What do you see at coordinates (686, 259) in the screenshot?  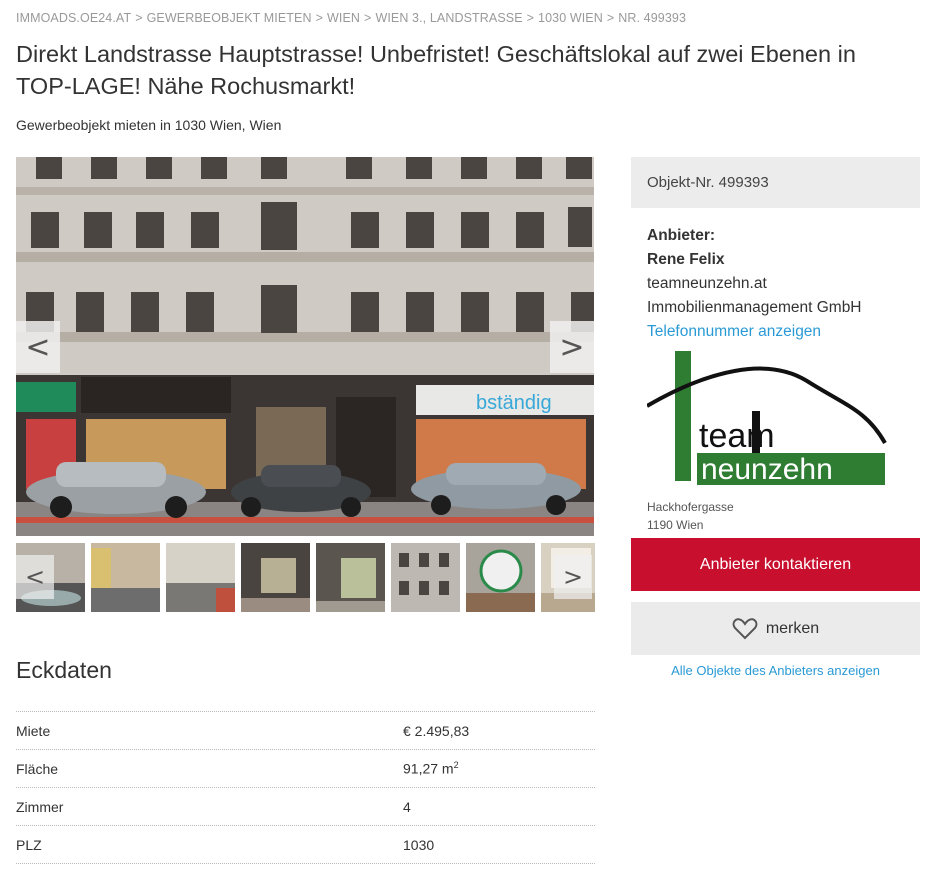 I see `provider-name: Rene Felix` at bounding box center [686, 259].